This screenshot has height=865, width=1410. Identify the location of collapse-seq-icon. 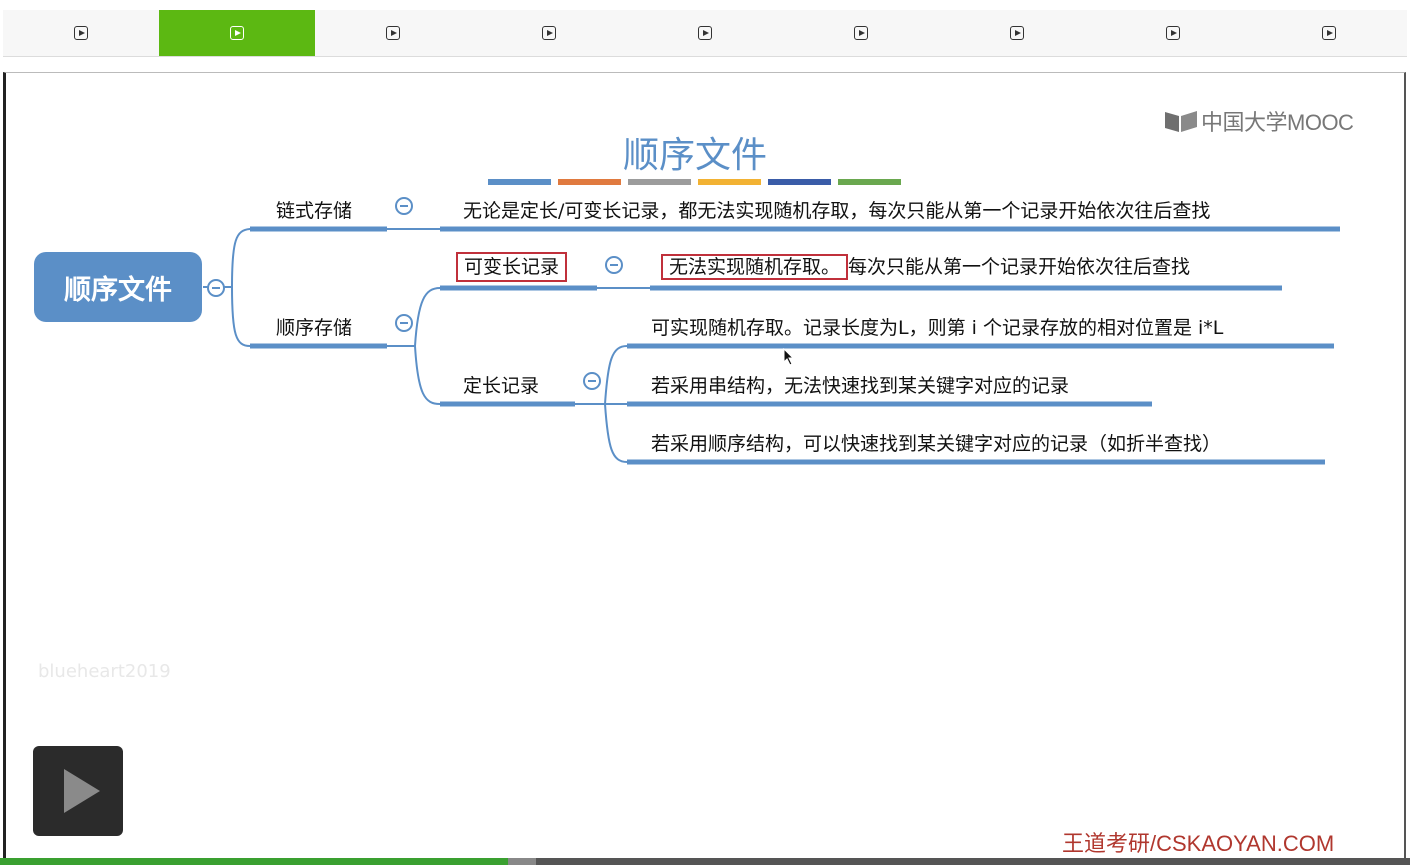
(404, 323).